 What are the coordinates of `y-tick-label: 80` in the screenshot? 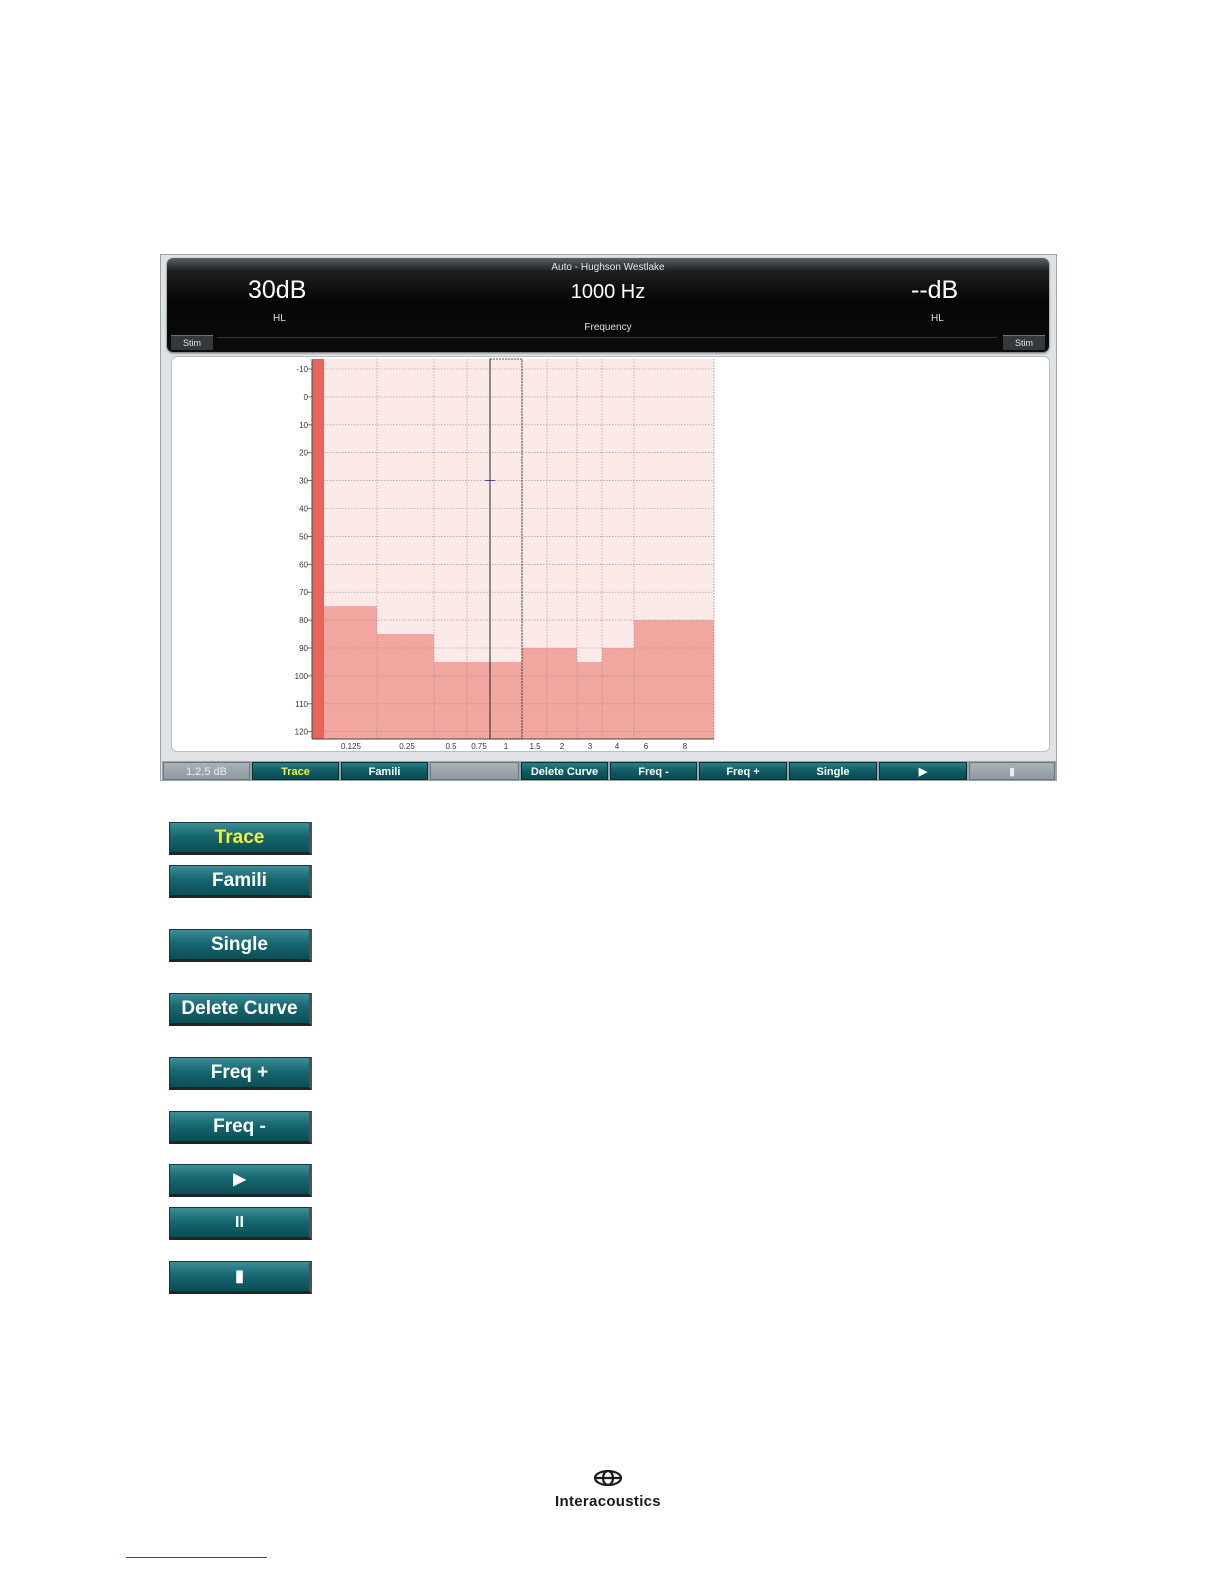 It's located at (303, 620).